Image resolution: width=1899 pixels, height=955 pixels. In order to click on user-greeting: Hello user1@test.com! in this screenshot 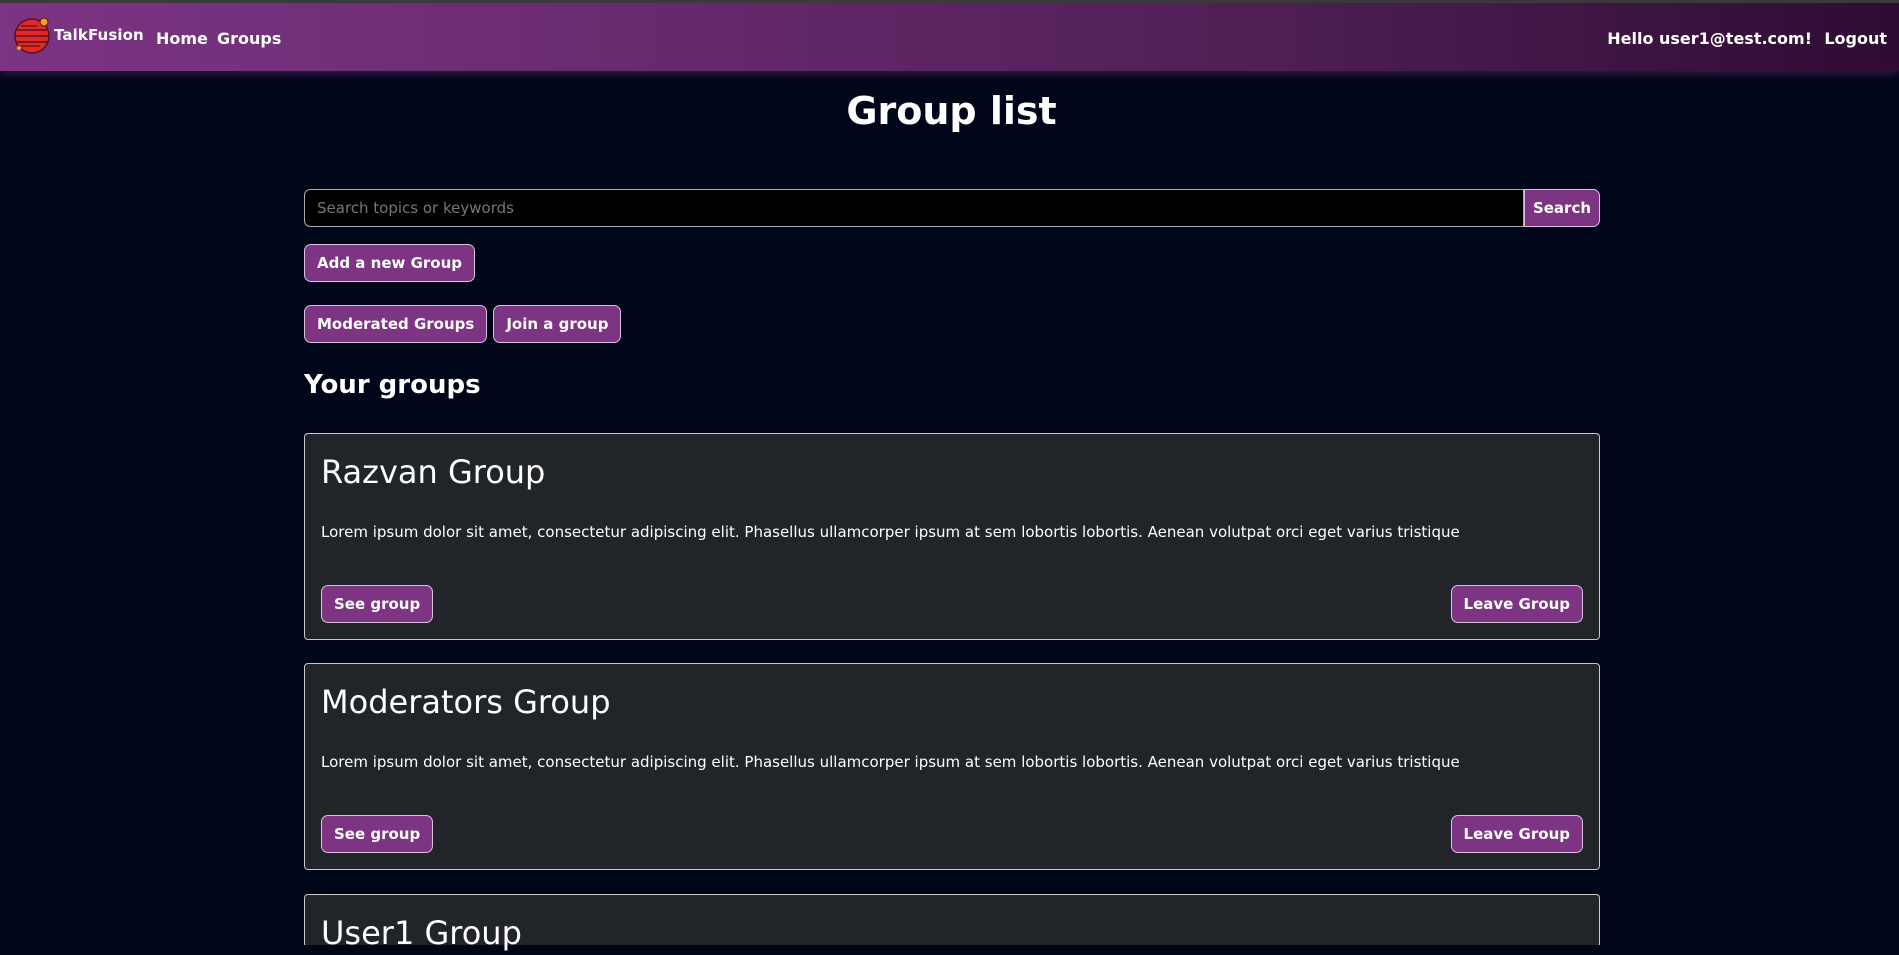, I will do `click(1709, 38)`.